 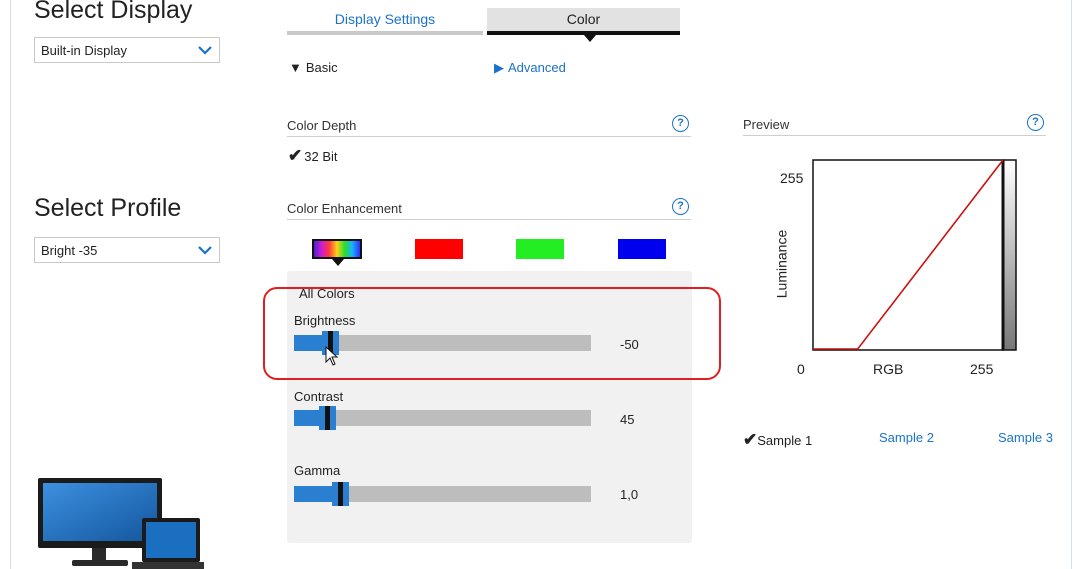 What do you see at coordinates (888, 369) in the screenshot?
I see `x-axis-label: RGB` at bounding box center [888, 369].